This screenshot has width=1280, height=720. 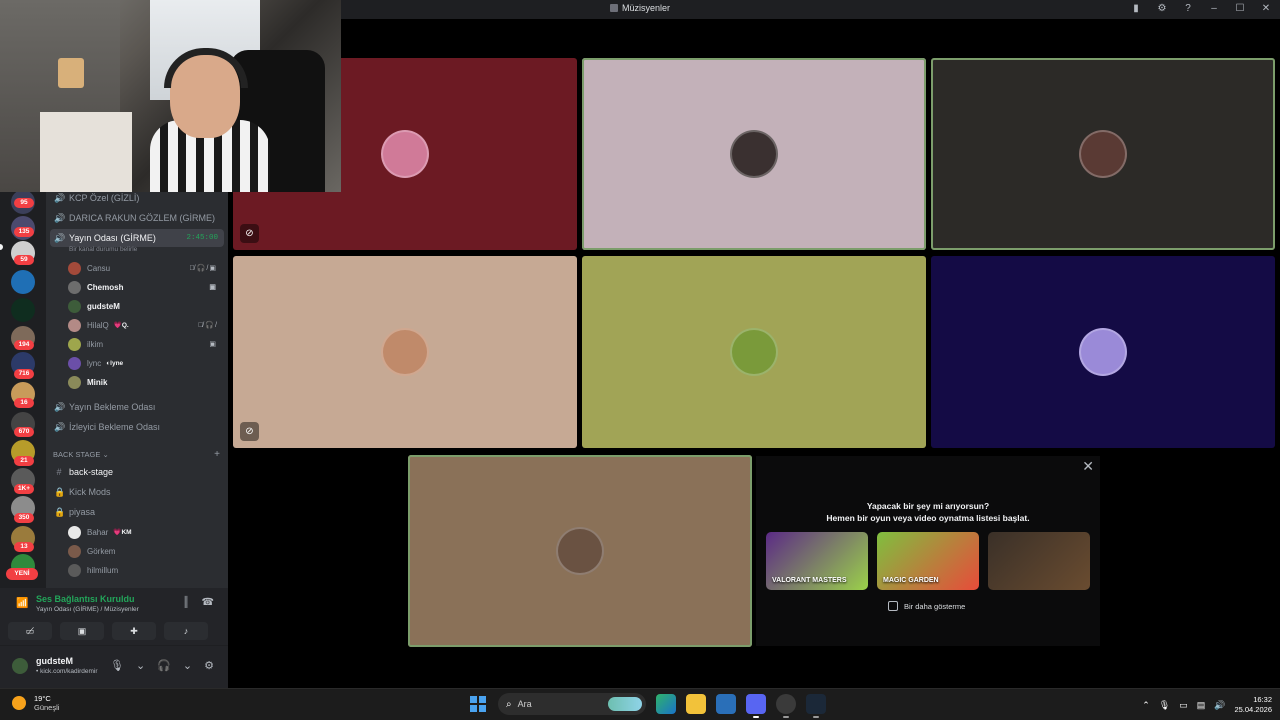 I want to click on inbox-icon: ▮, so click(x=1136, y=9).